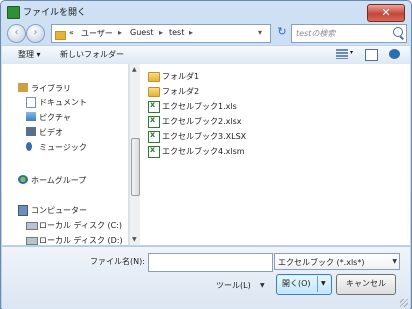  I want to click on homegroup-icon, so click(23, 179).